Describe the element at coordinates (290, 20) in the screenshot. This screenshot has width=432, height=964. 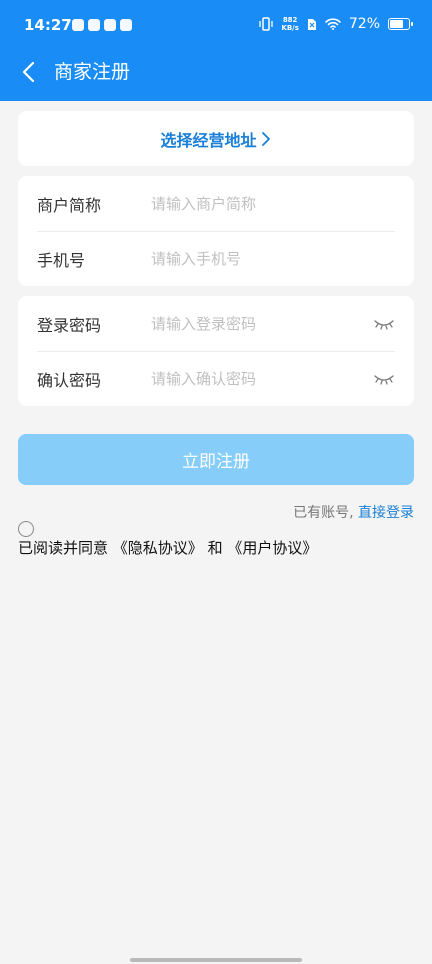
I see `net-speed-value: 882` at that location.